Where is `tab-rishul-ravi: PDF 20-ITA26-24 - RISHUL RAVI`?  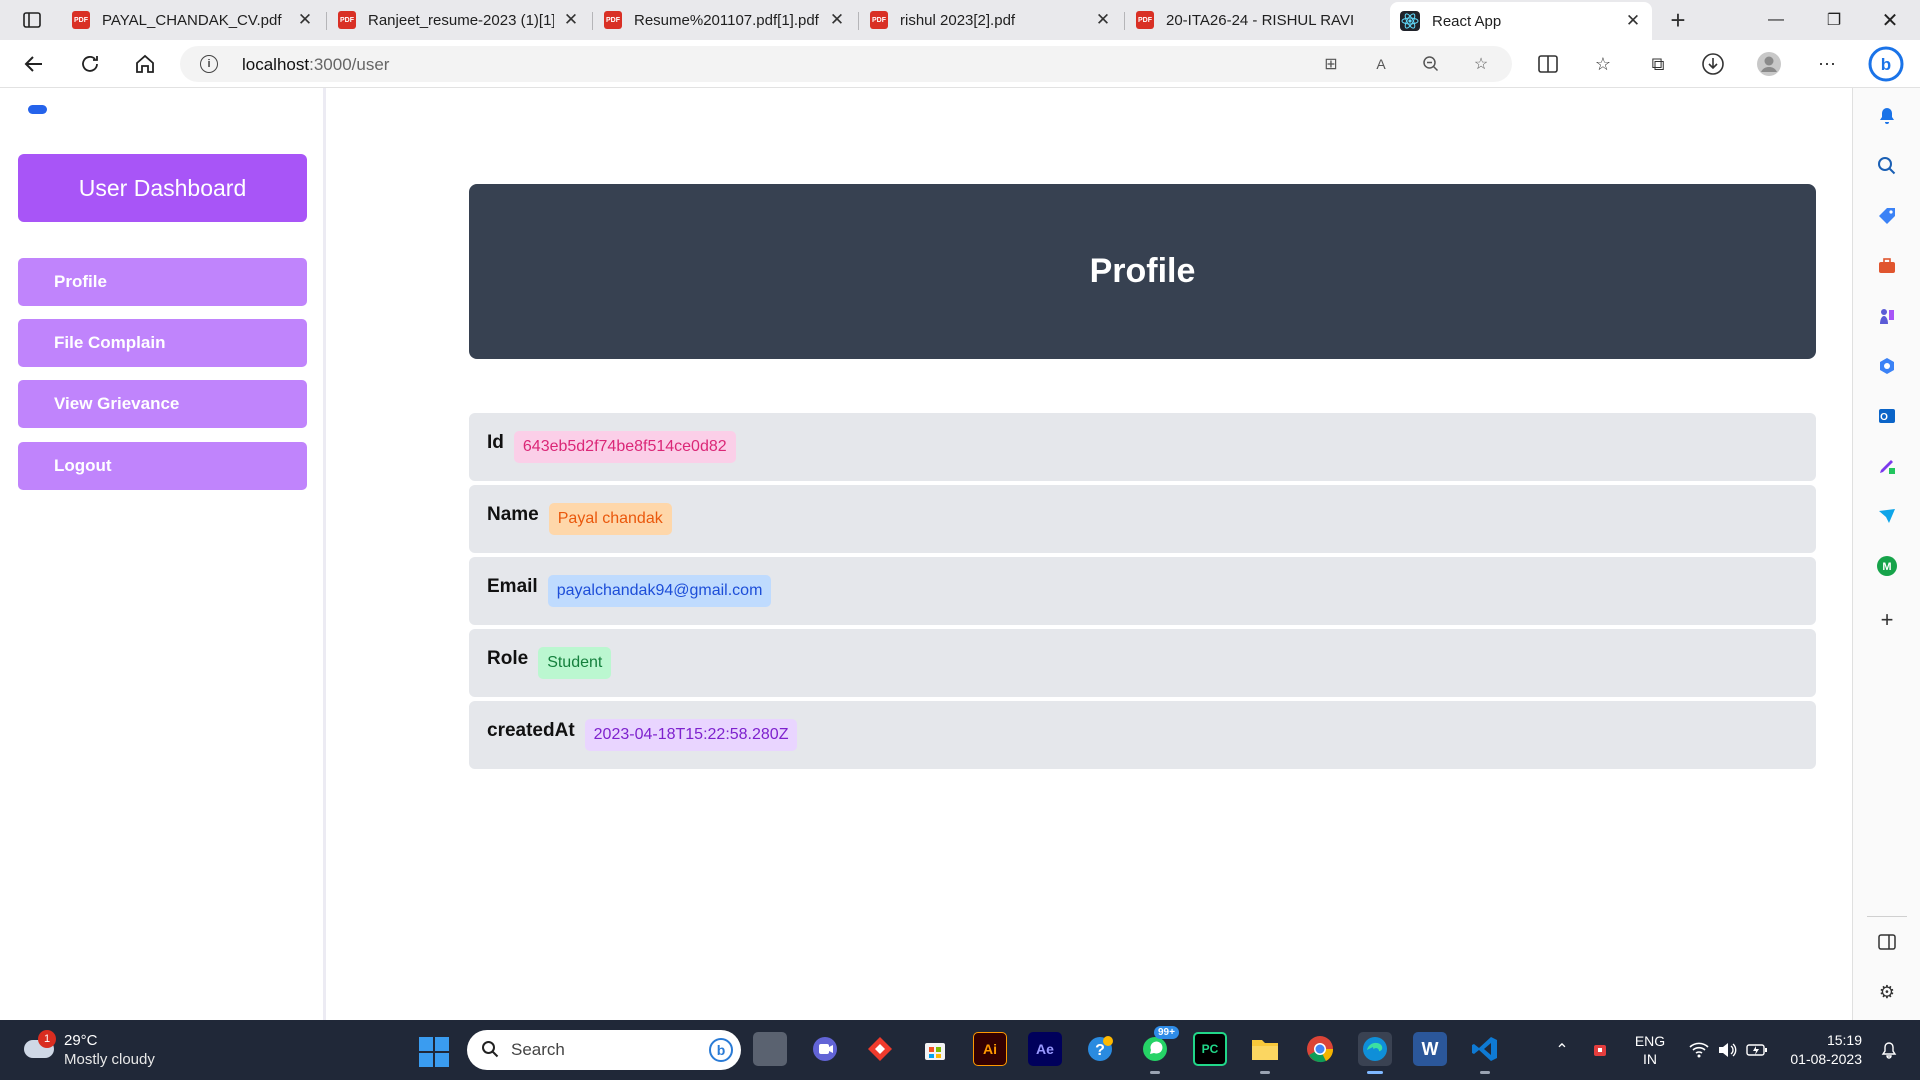
tab-rishul-ravi: PDF 20-ITA26-24 - RISHUL RAVI is located at coordinates (1257, 20).